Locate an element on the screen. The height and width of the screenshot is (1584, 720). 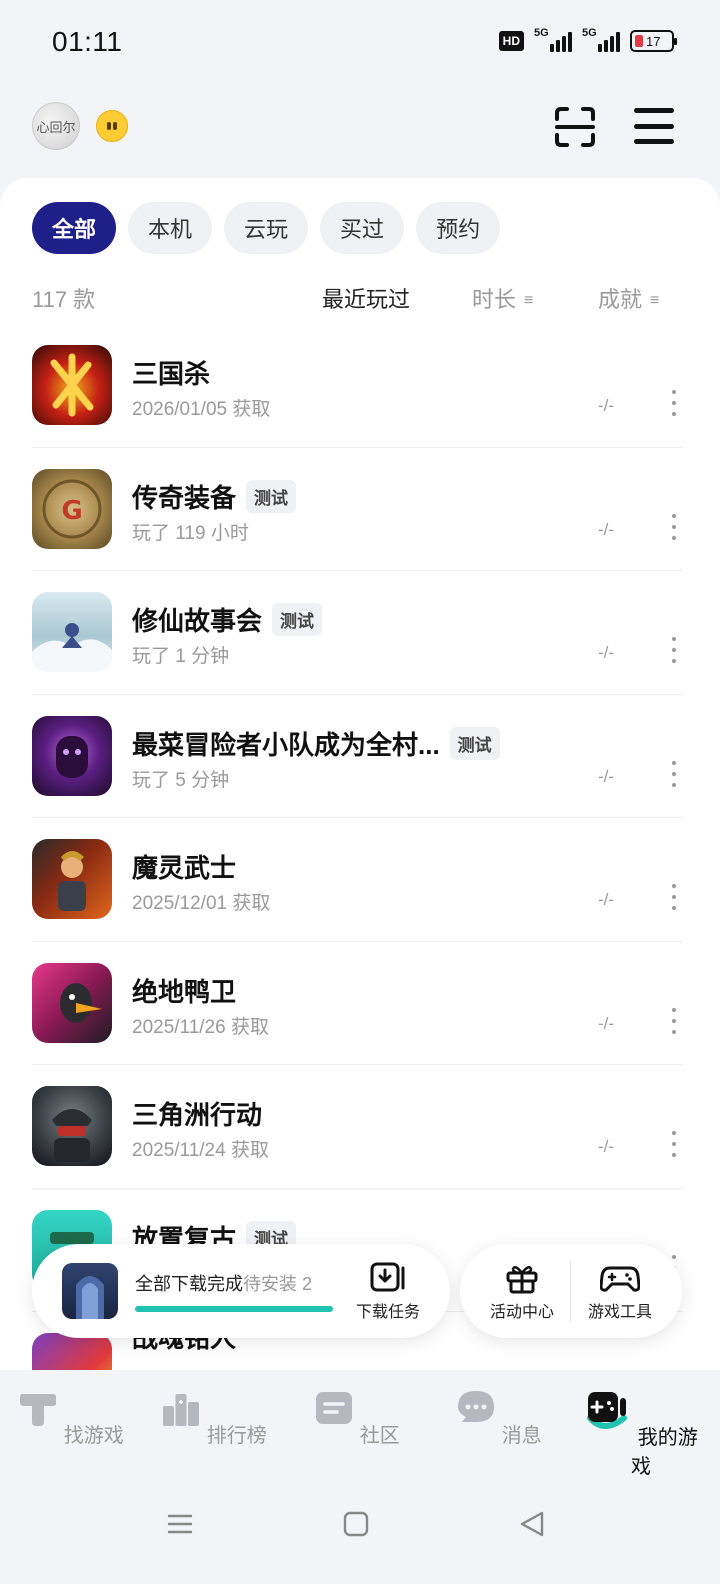
gamepad-icon is located at coordinates (620, 1279).